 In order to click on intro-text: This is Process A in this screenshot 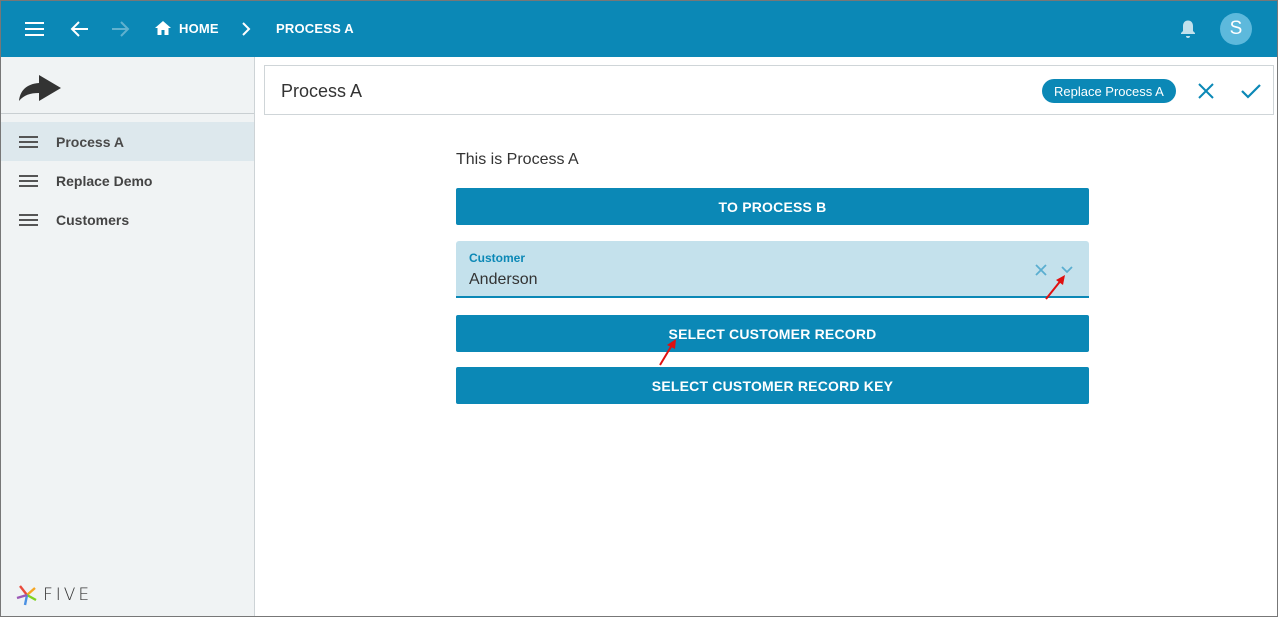, I will do `click(517, 159)`.